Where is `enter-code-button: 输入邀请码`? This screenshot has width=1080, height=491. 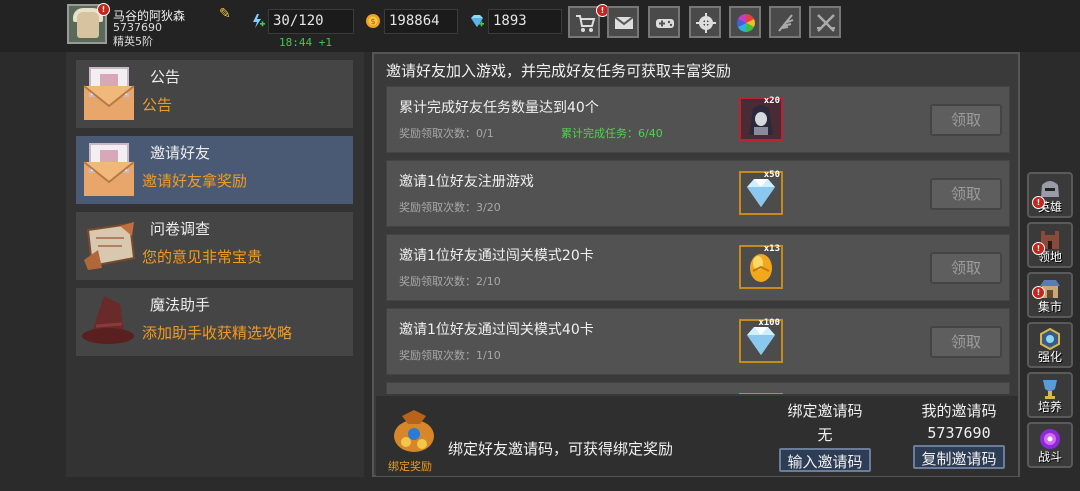 enter-code-button: 输入邀请码 is located at coordinates (825, 460).